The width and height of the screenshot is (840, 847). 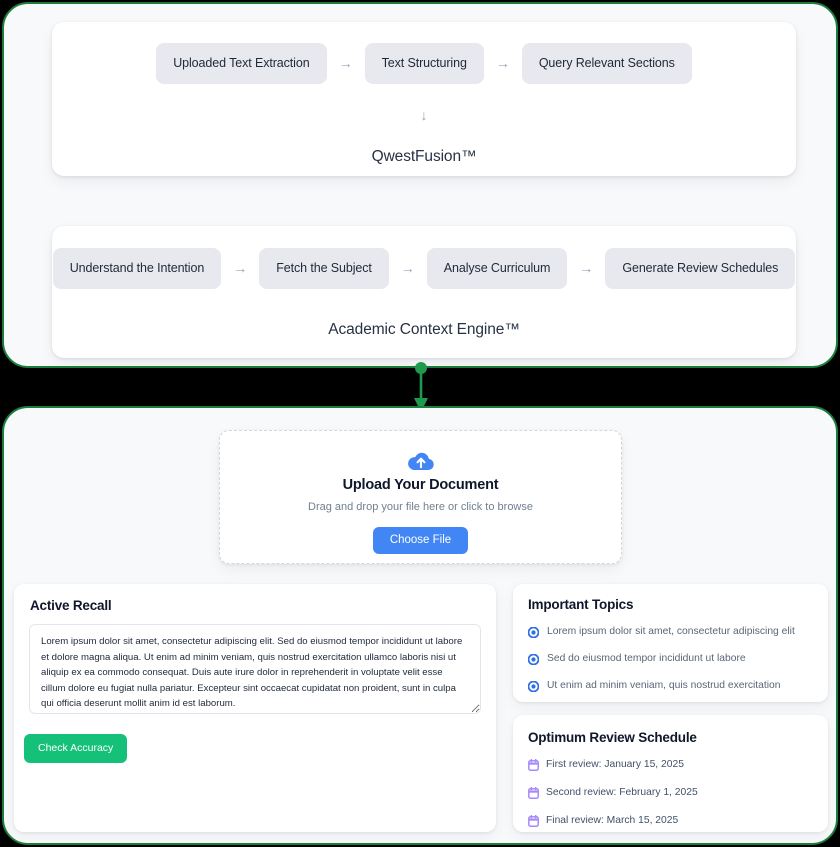 What do you see at coordinates (424, 114) in the screenshot?
I see `arrow-down-icon: ↓` at bounding box center [424, 114].